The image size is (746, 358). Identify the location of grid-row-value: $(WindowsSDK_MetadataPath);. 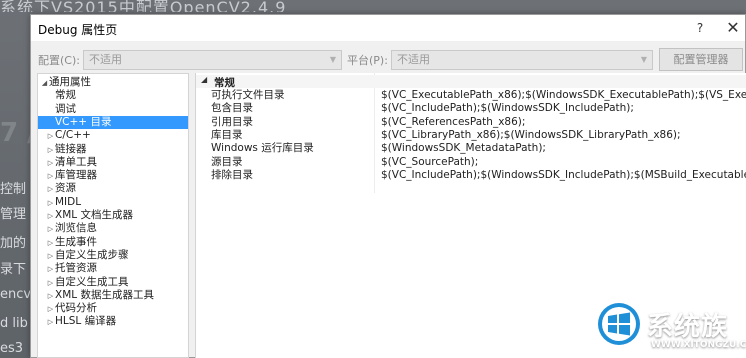
(463, 148).